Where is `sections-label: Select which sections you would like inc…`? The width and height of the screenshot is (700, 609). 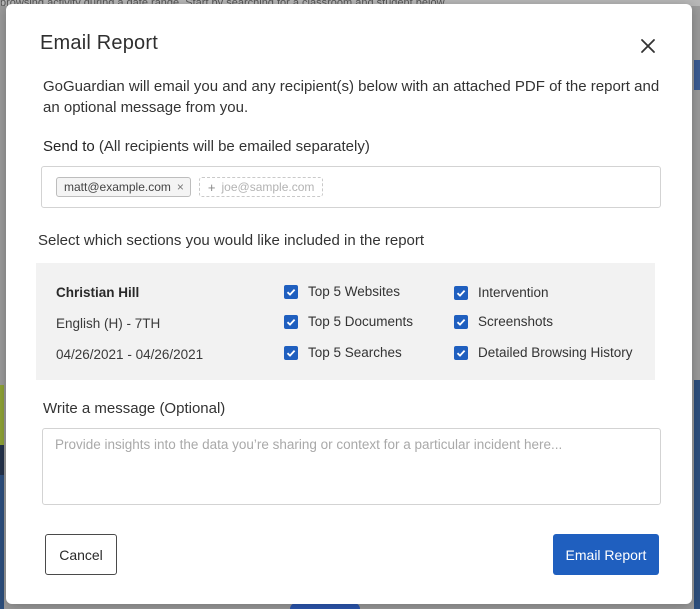 sections-label: Select which sections you would like inc… is located at coordinates (231, 240).